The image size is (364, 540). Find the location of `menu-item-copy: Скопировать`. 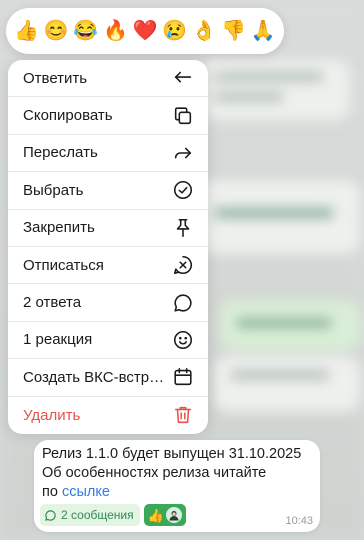

menu-item-copy: Скопировать is located at coordinates (108, 116).